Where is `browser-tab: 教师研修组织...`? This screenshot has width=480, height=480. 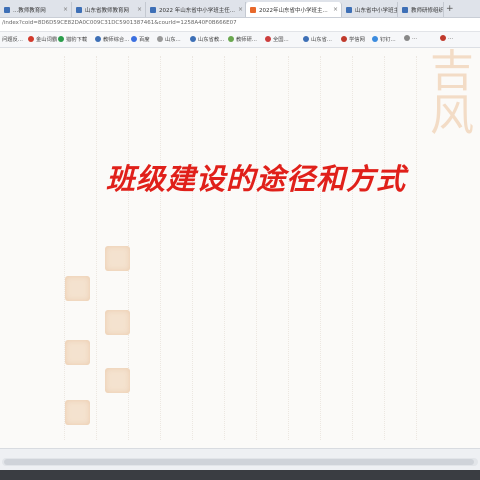
browser-tab: 教师研修组织... is located at coordinates (421, 9).